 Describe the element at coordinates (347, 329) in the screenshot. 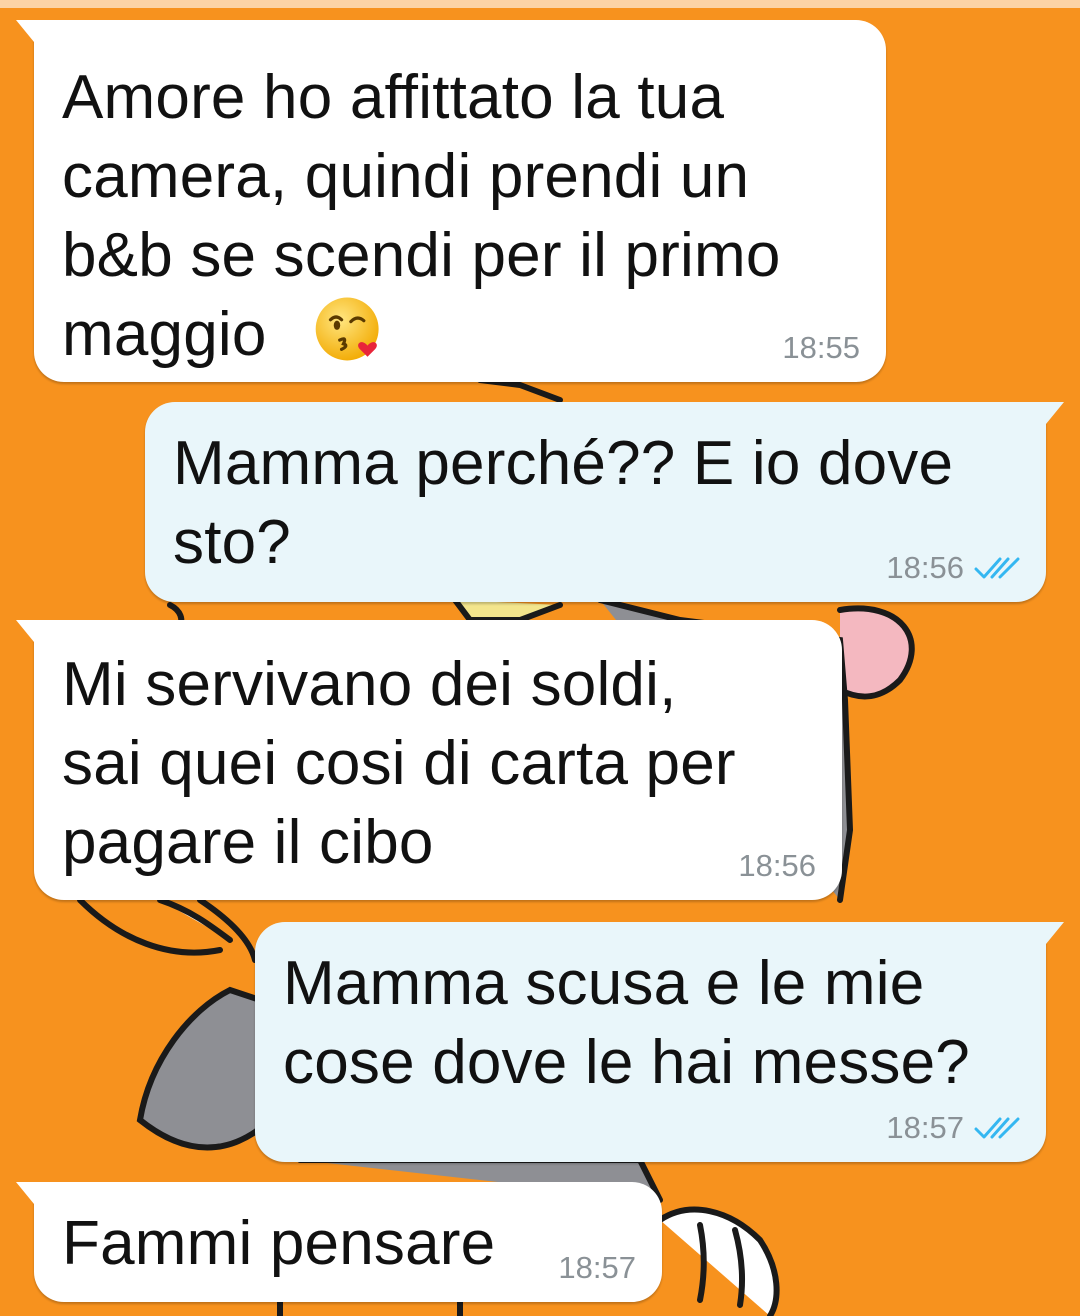

I see `kissing-face-with-heart-icon` at that location.